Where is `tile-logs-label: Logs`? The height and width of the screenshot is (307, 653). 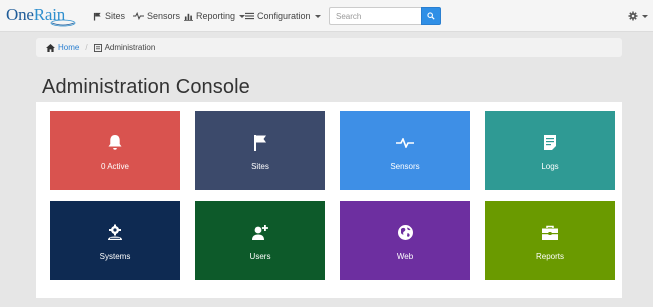 tile-logs-label: Logs is located at coordinates (550, 166).